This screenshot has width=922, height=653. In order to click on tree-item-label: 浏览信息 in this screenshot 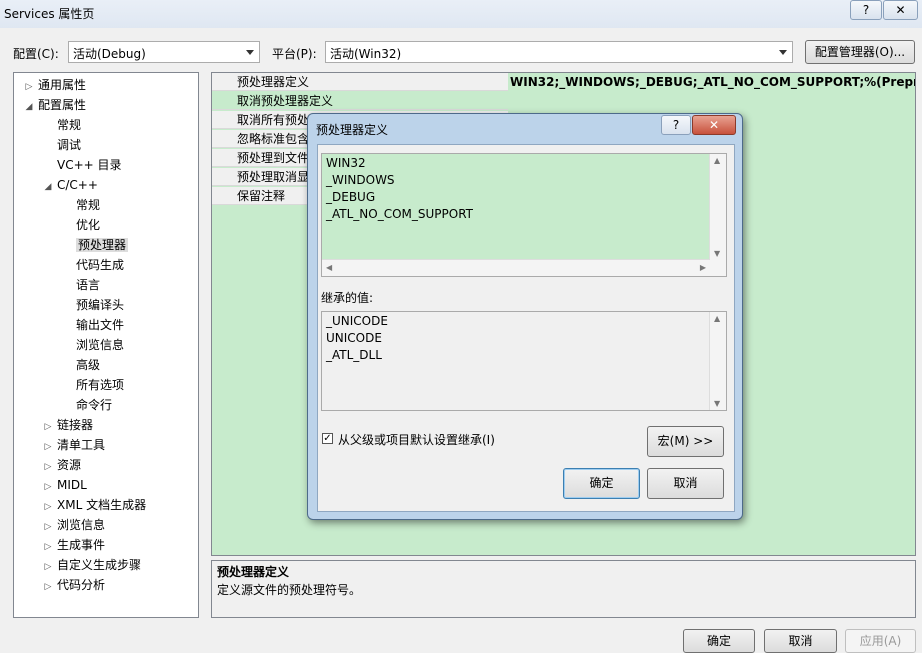, I will do `click(100, 345)`.